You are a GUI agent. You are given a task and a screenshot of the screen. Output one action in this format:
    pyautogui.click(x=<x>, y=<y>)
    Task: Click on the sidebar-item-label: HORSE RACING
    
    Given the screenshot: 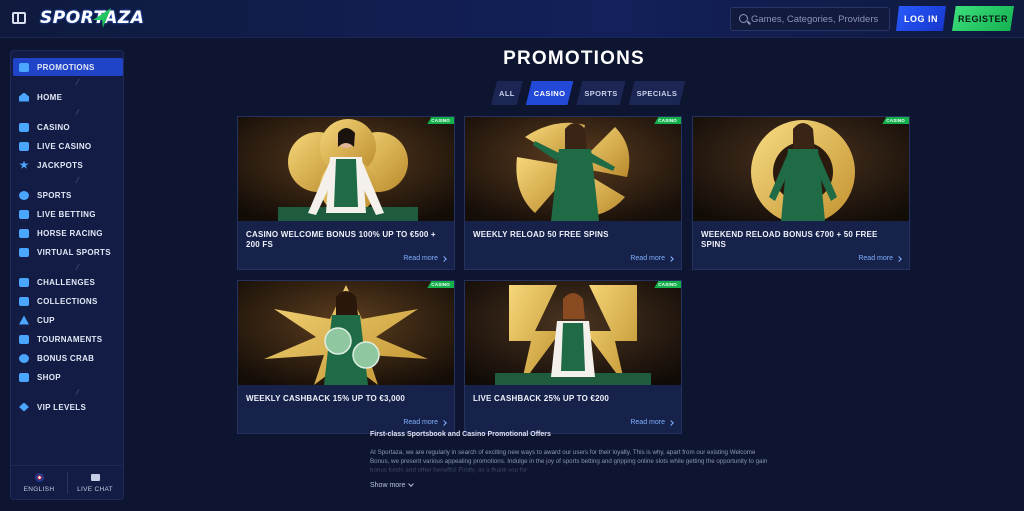 What is the action you would take?
    pyautogui.click(x=70, y=233)
    